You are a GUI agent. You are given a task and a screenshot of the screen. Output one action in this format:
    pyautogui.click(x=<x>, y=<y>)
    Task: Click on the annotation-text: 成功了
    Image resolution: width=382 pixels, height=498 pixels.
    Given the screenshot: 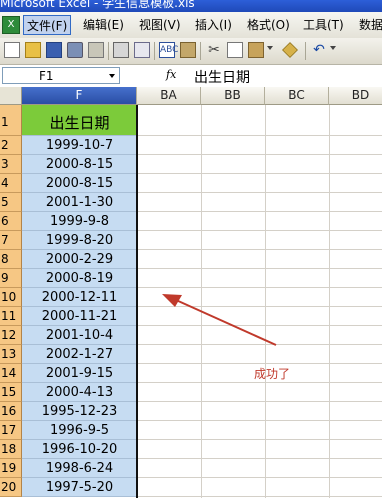 What is the action you would take?
    pyautogui.click(x=272, y=374)
    